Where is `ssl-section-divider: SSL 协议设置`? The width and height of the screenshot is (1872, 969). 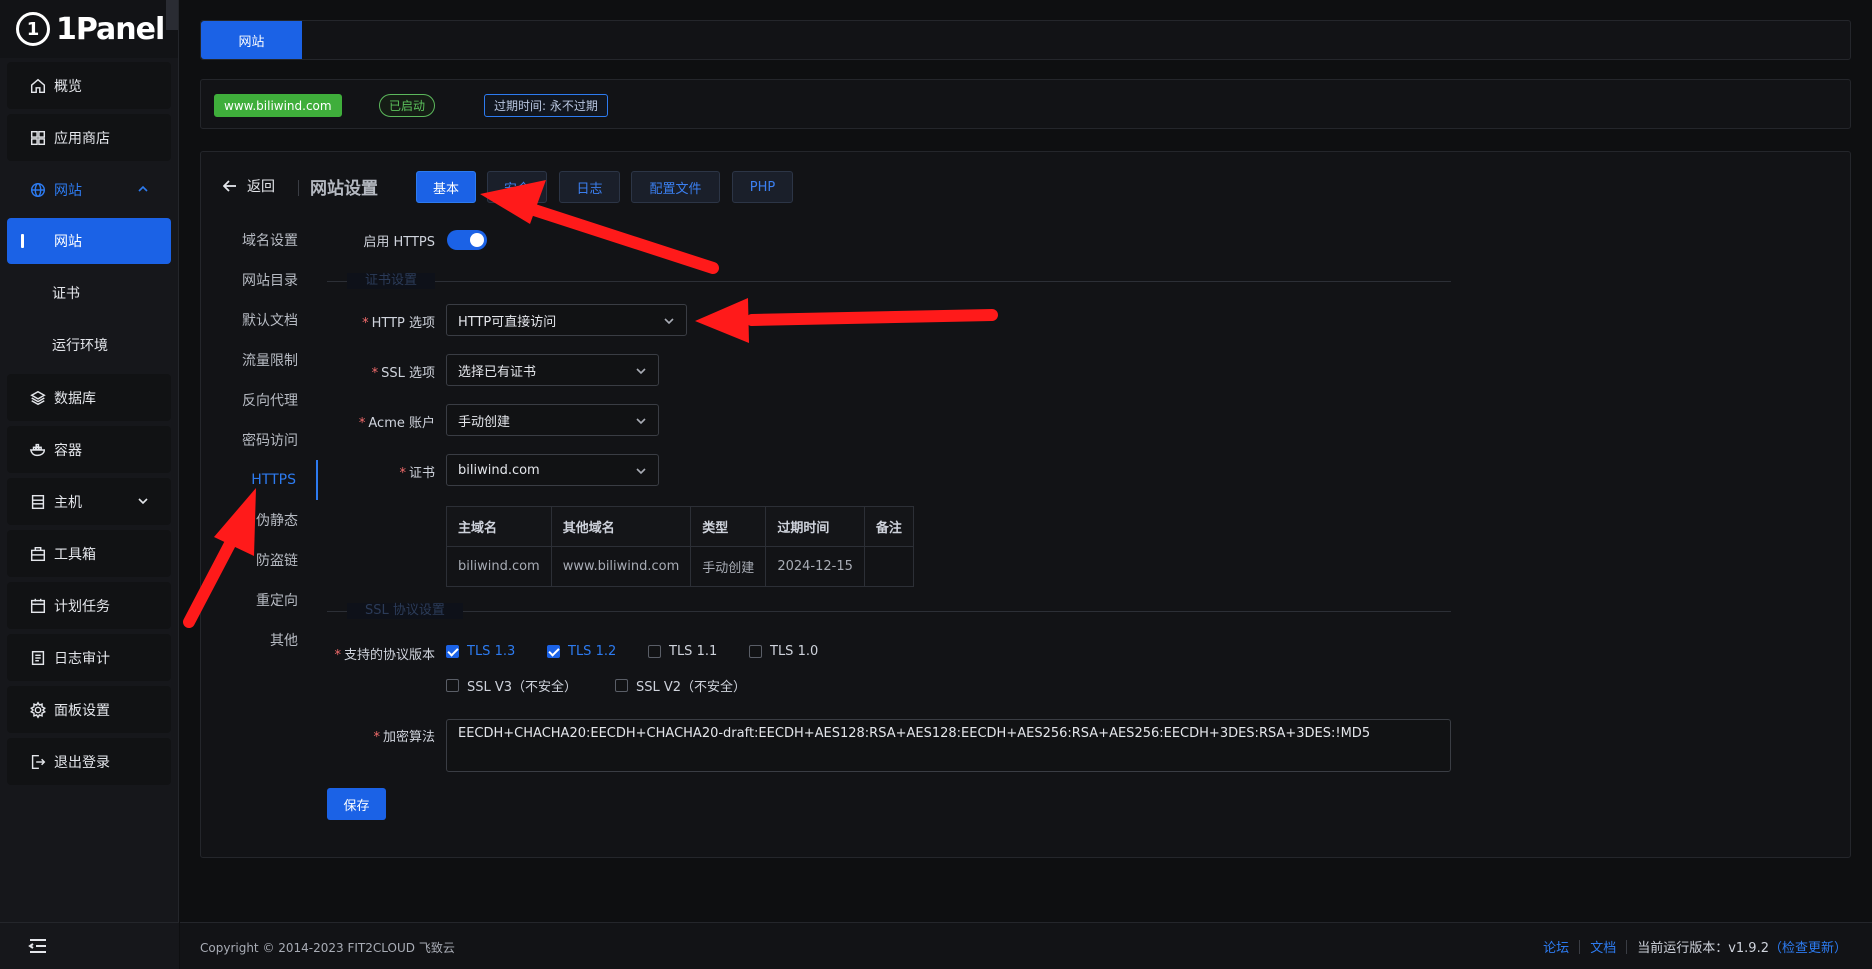 ssl-section-divider: SSL 协议设置 is located at coordinates (889, 611).